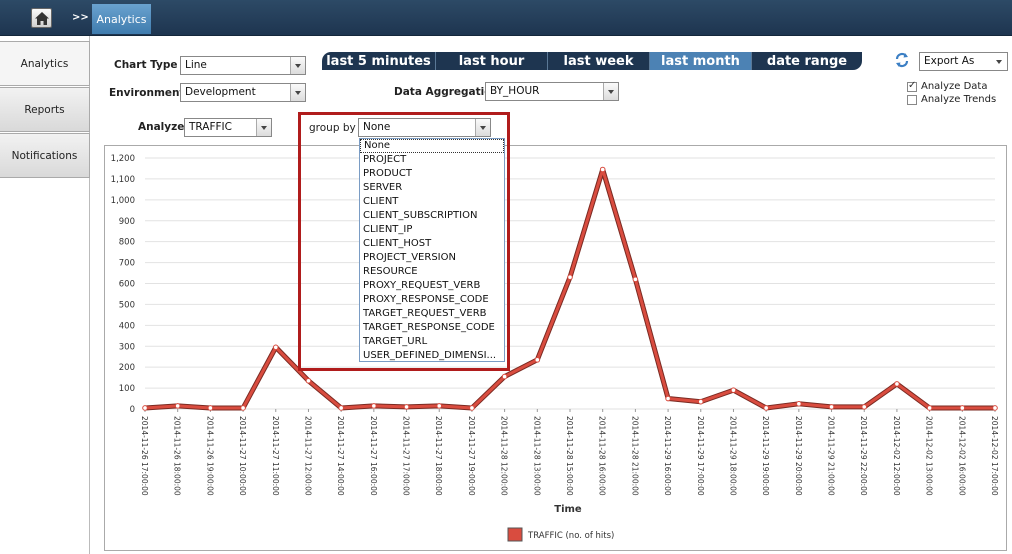 The width and height of the screenshot is (1012, 554). What do you see at coordinates (912, 86) in the screenshot?
I see `analyze-data-checkbox` at bounding box center [912, 86].